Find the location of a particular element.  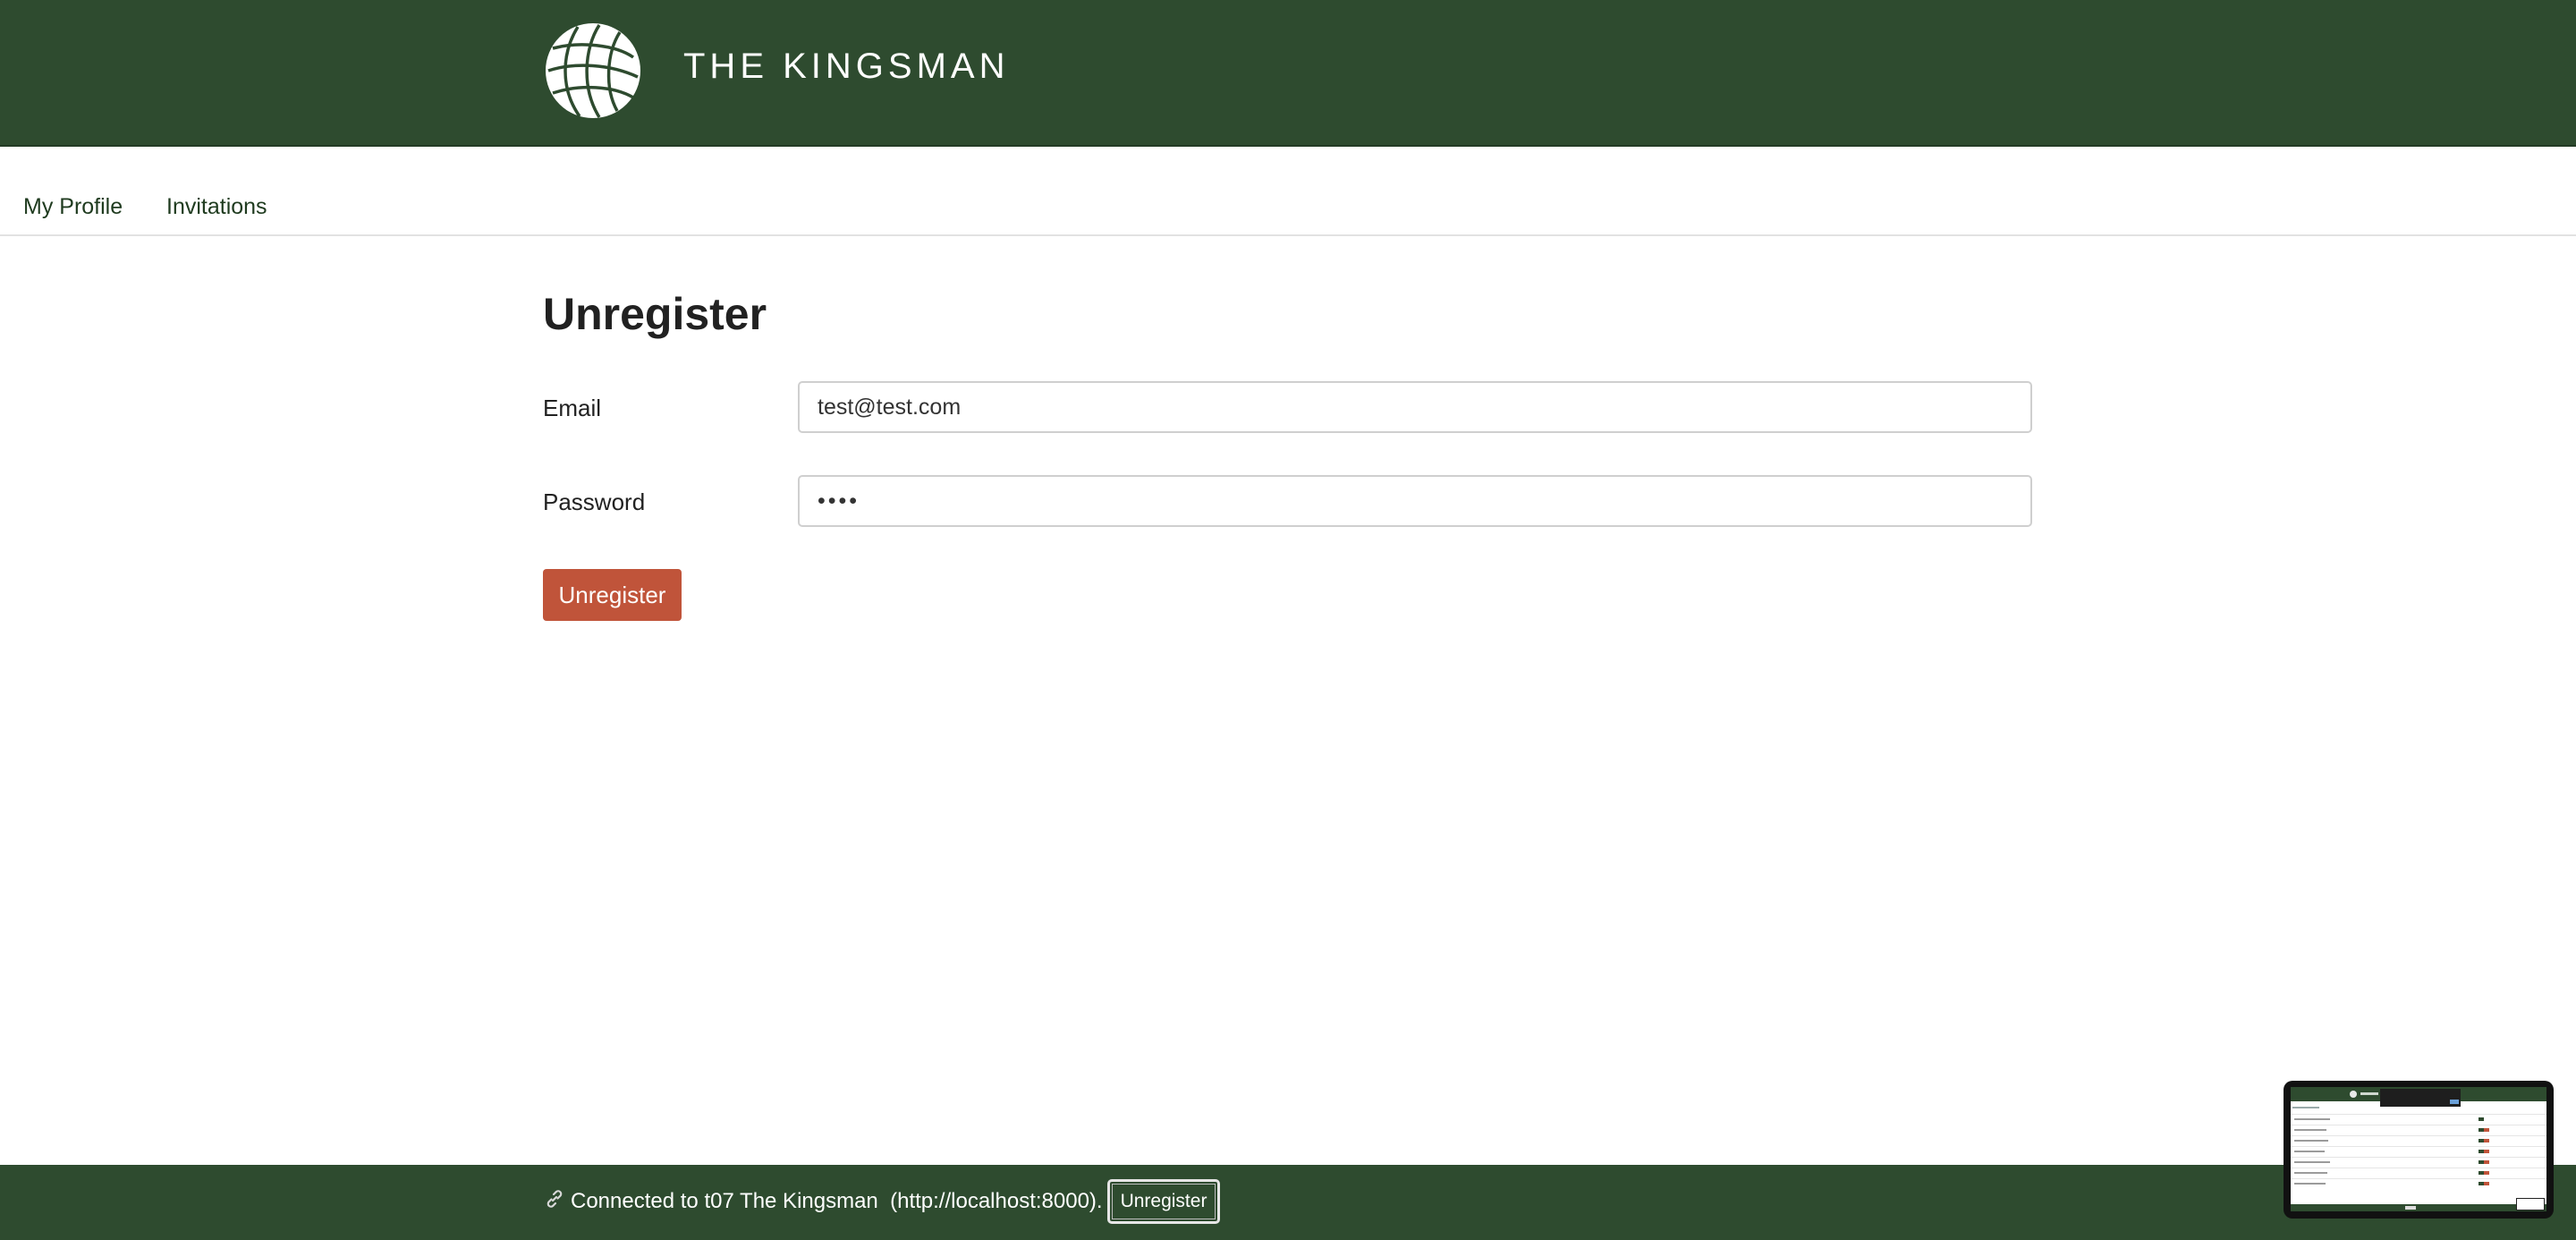

preview-screen is located at coordinates (2418, 1149).